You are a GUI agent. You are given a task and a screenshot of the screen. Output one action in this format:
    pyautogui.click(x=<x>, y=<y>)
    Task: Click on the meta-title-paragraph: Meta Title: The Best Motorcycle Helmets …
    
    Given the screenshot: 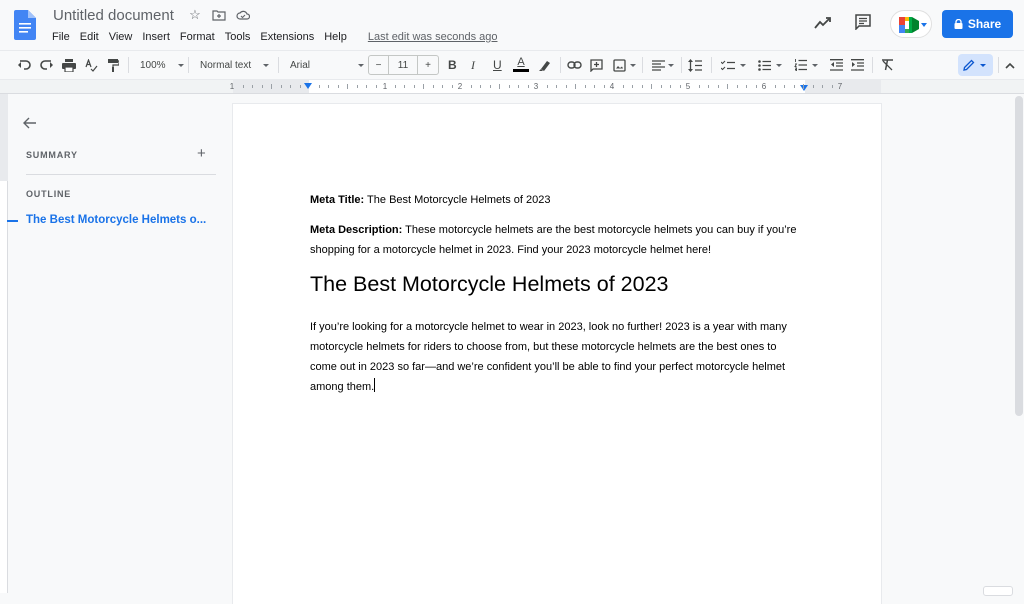 What is the action you would take?
    pyautogui.click(x=430, y=200)
    